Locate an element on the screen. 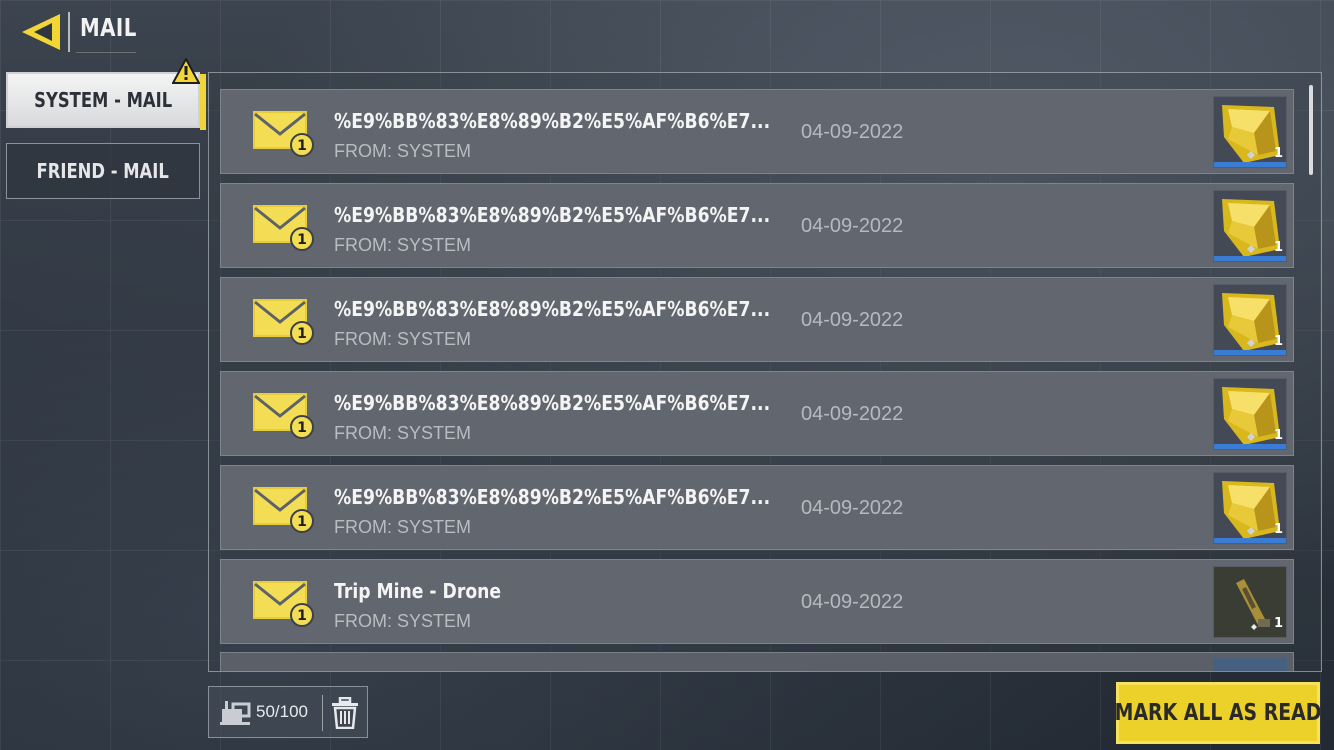 The height and width of the screenshot is (750, 1334). mark-all-as-read-label: MARK ALL AS READ is located at coordinates (1218, 713).